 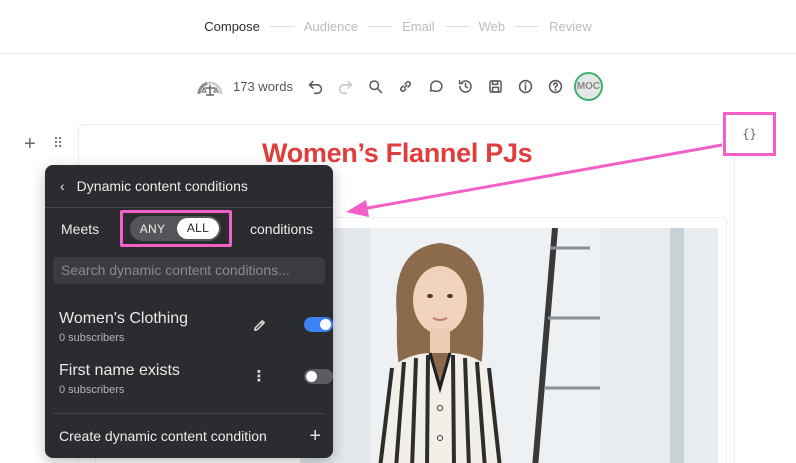 What do you see at coordinates (232, 26) in the screenshot?
I see `step-compose: Compose` at bounding box center [232, 26].